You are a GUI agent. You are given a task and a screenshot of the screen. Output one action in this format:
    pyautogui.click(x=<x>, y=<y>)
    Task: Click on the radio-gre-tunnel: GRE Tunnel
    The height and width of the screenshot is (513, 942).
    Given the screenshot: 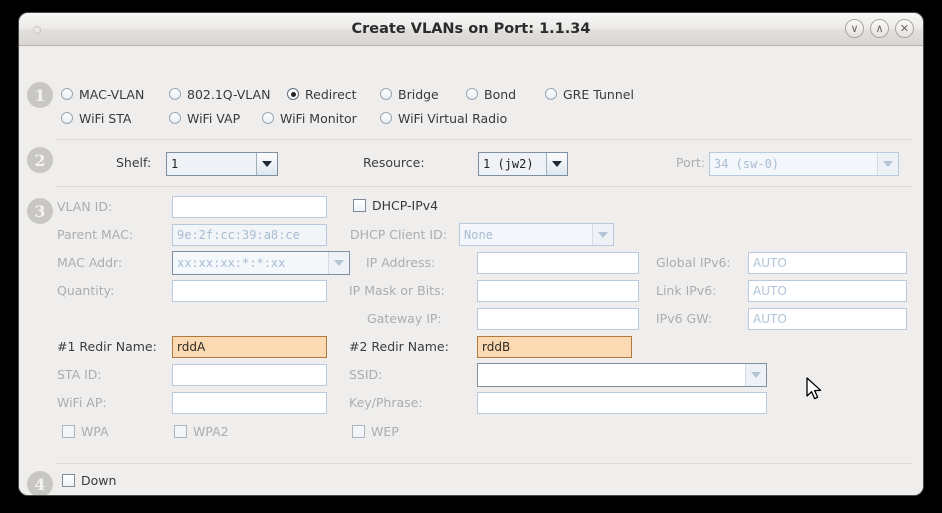 What is the action you would take?
    pyautogui.click(x=589, y=94)
    